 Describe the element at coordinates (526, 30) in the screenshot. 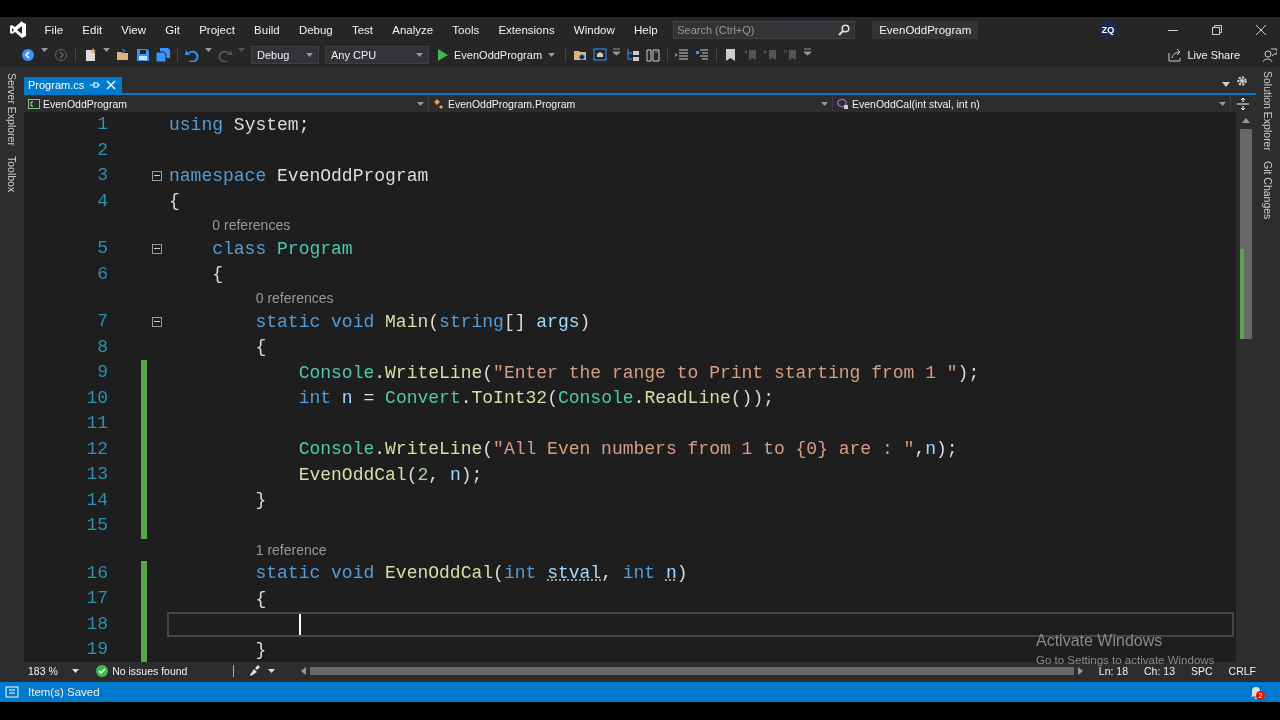

I see `menu-item: Extensions` at that location.